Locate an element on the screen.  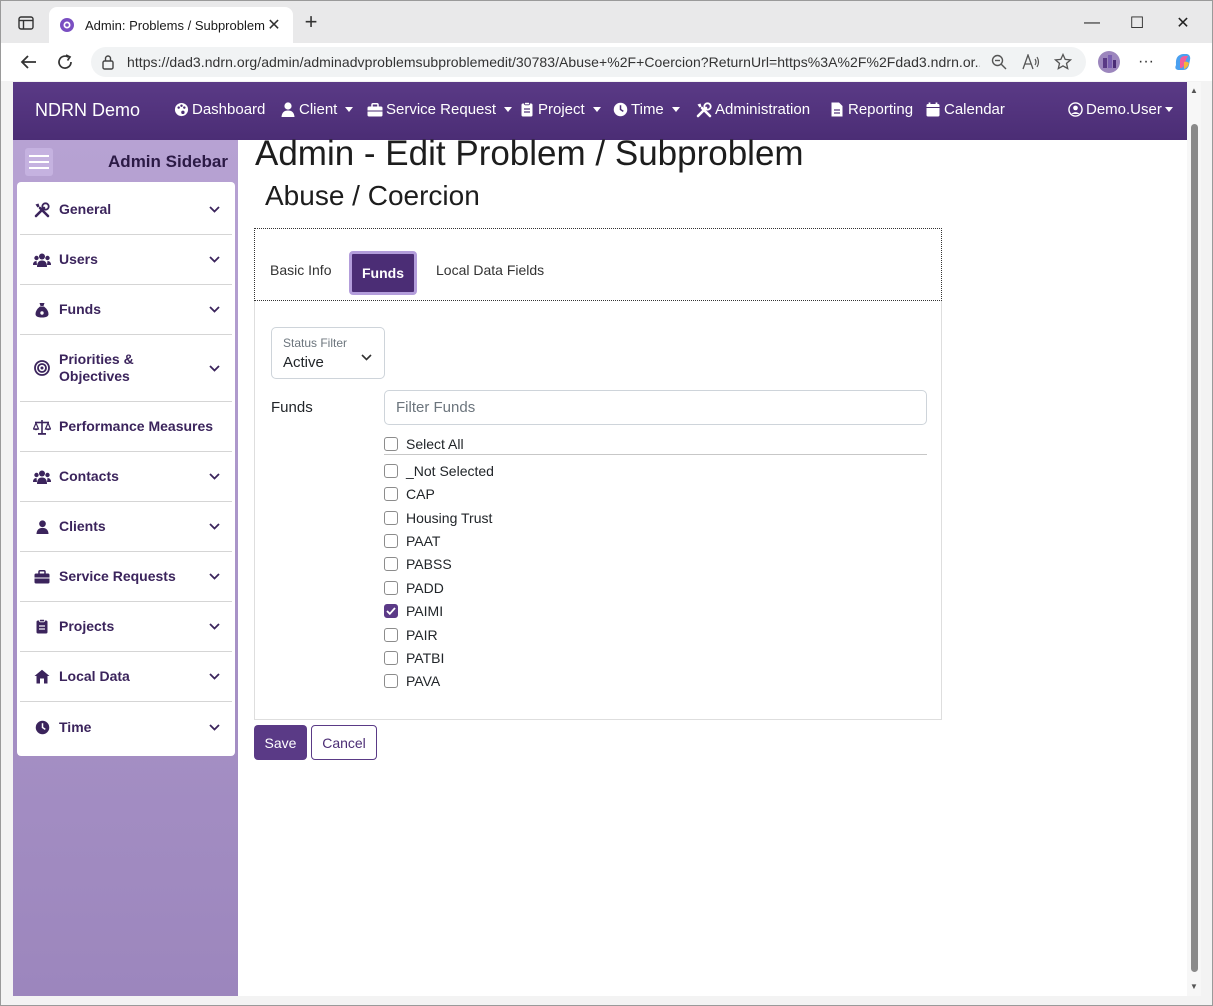
funds-field-label: Funds is located at coordinates (292, 407).